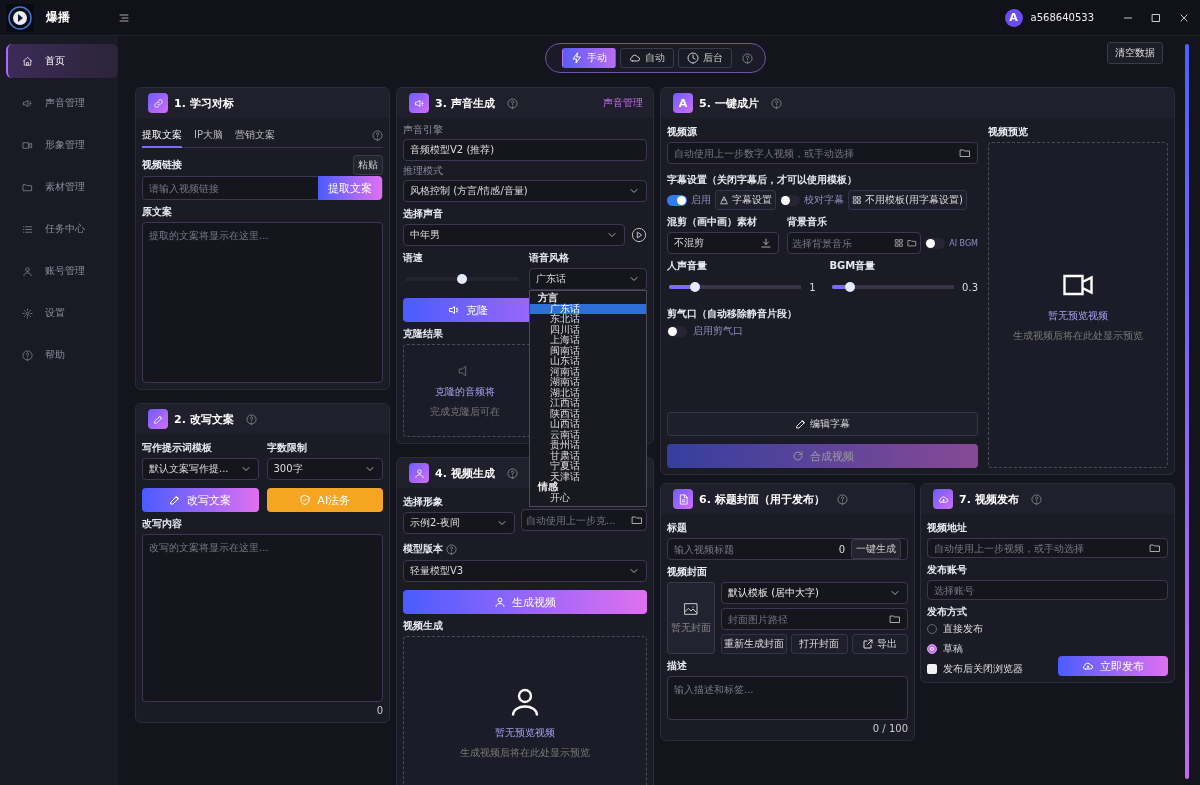 Image resolution: width=1200 pixels, height=785 pixels. Describe the element at coordinates (588, 361) in the screenshot. I see `dropdown-option: 山东话` at that location.